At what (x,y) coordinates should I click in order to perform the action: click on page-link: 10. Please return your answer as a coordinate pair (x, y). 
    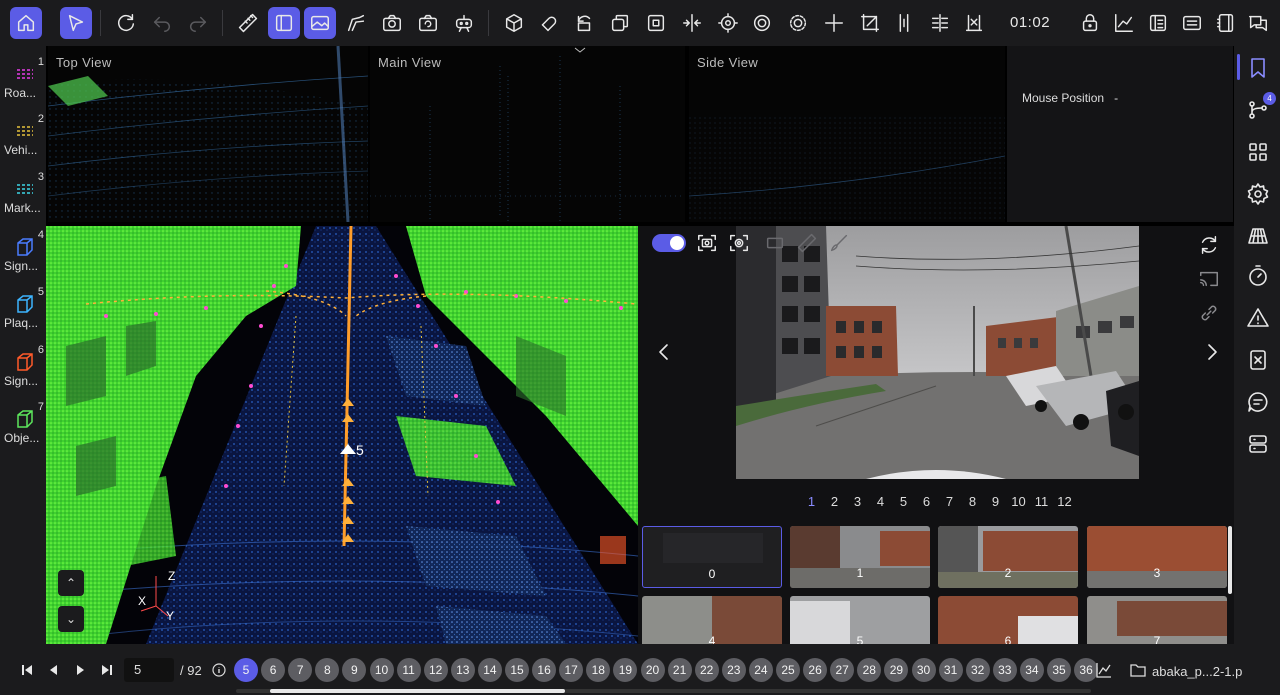
    Looking at the image, I should click on (1018, 501).